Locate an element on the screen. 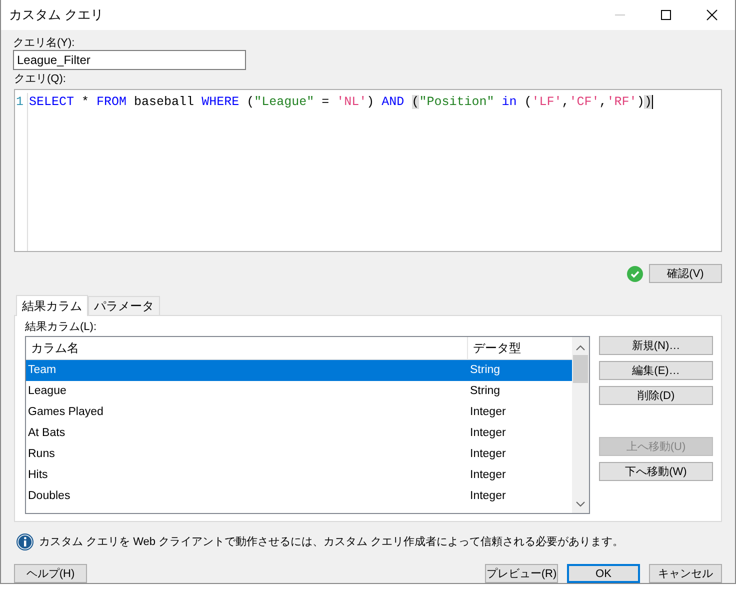 The height and width of the screenshot is (595, 736). line-number: 1 is located at coordinates (20, 102).